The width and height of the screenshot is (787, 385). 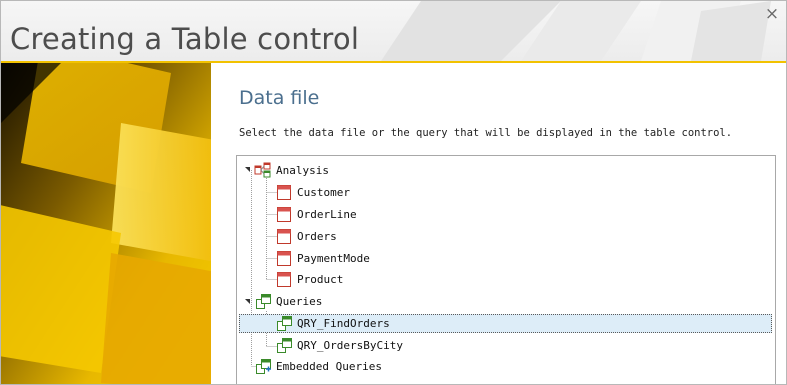 I want to click on tree-node-label: QRY_FindOrders, so click(x=343, y=323).